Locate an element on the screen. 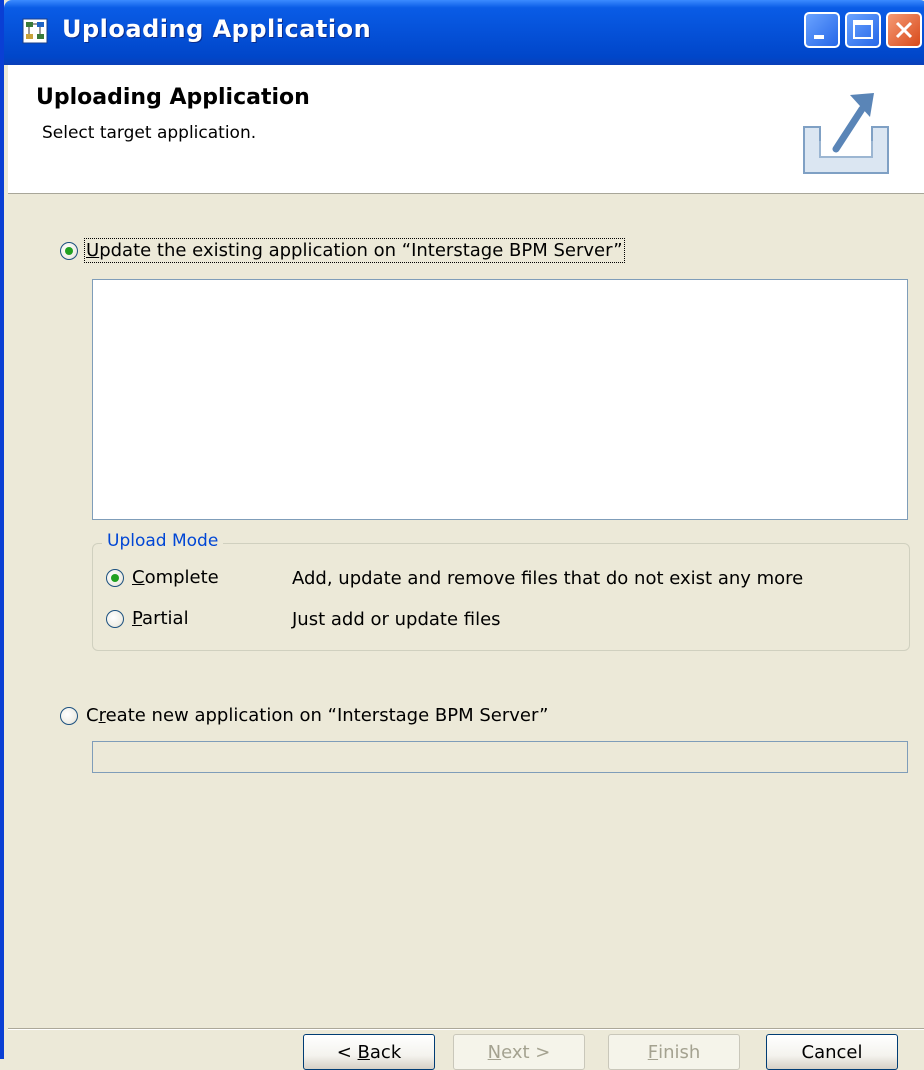  upload-mode-complete-radio: Complete is located at coordinates (162, 577).